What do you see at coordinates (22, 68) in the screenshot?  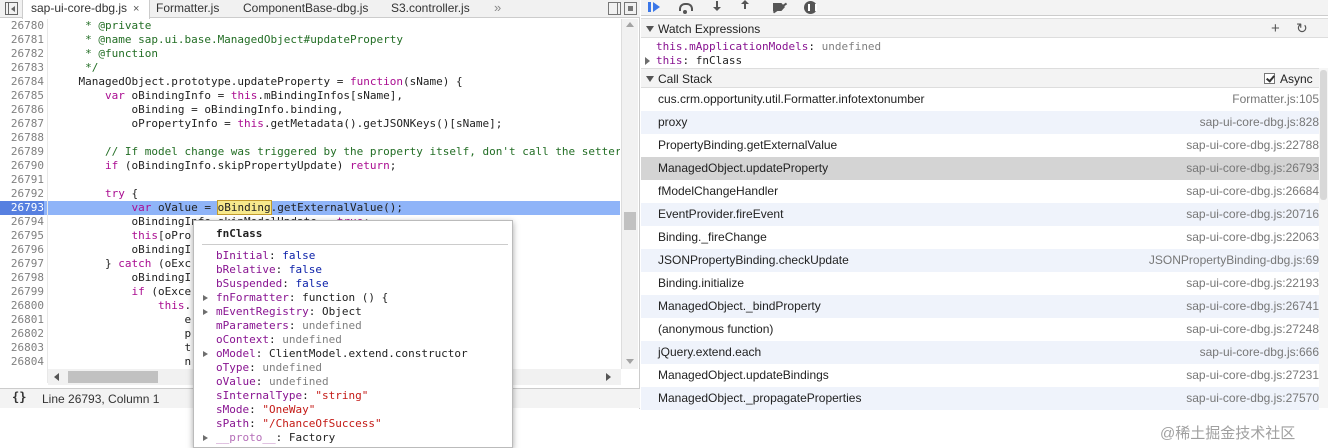 I see `line-number: 26783` at bounding box center [22, 68].